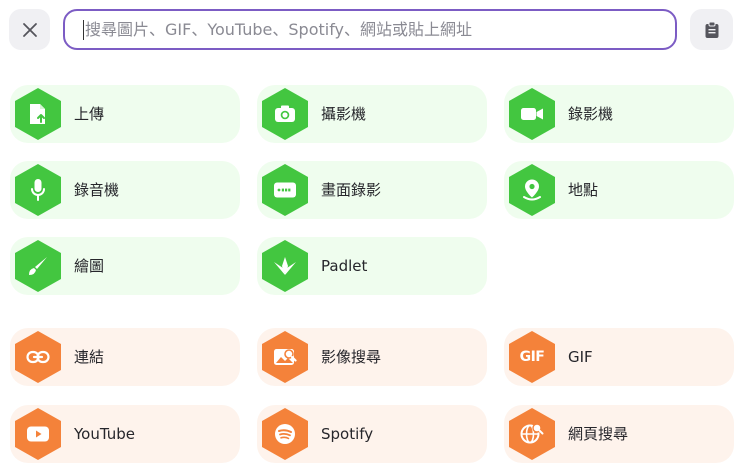 The width and height of the screenshot is (740, 473). I want to click on upload-icon-badge, so click(38, 114).